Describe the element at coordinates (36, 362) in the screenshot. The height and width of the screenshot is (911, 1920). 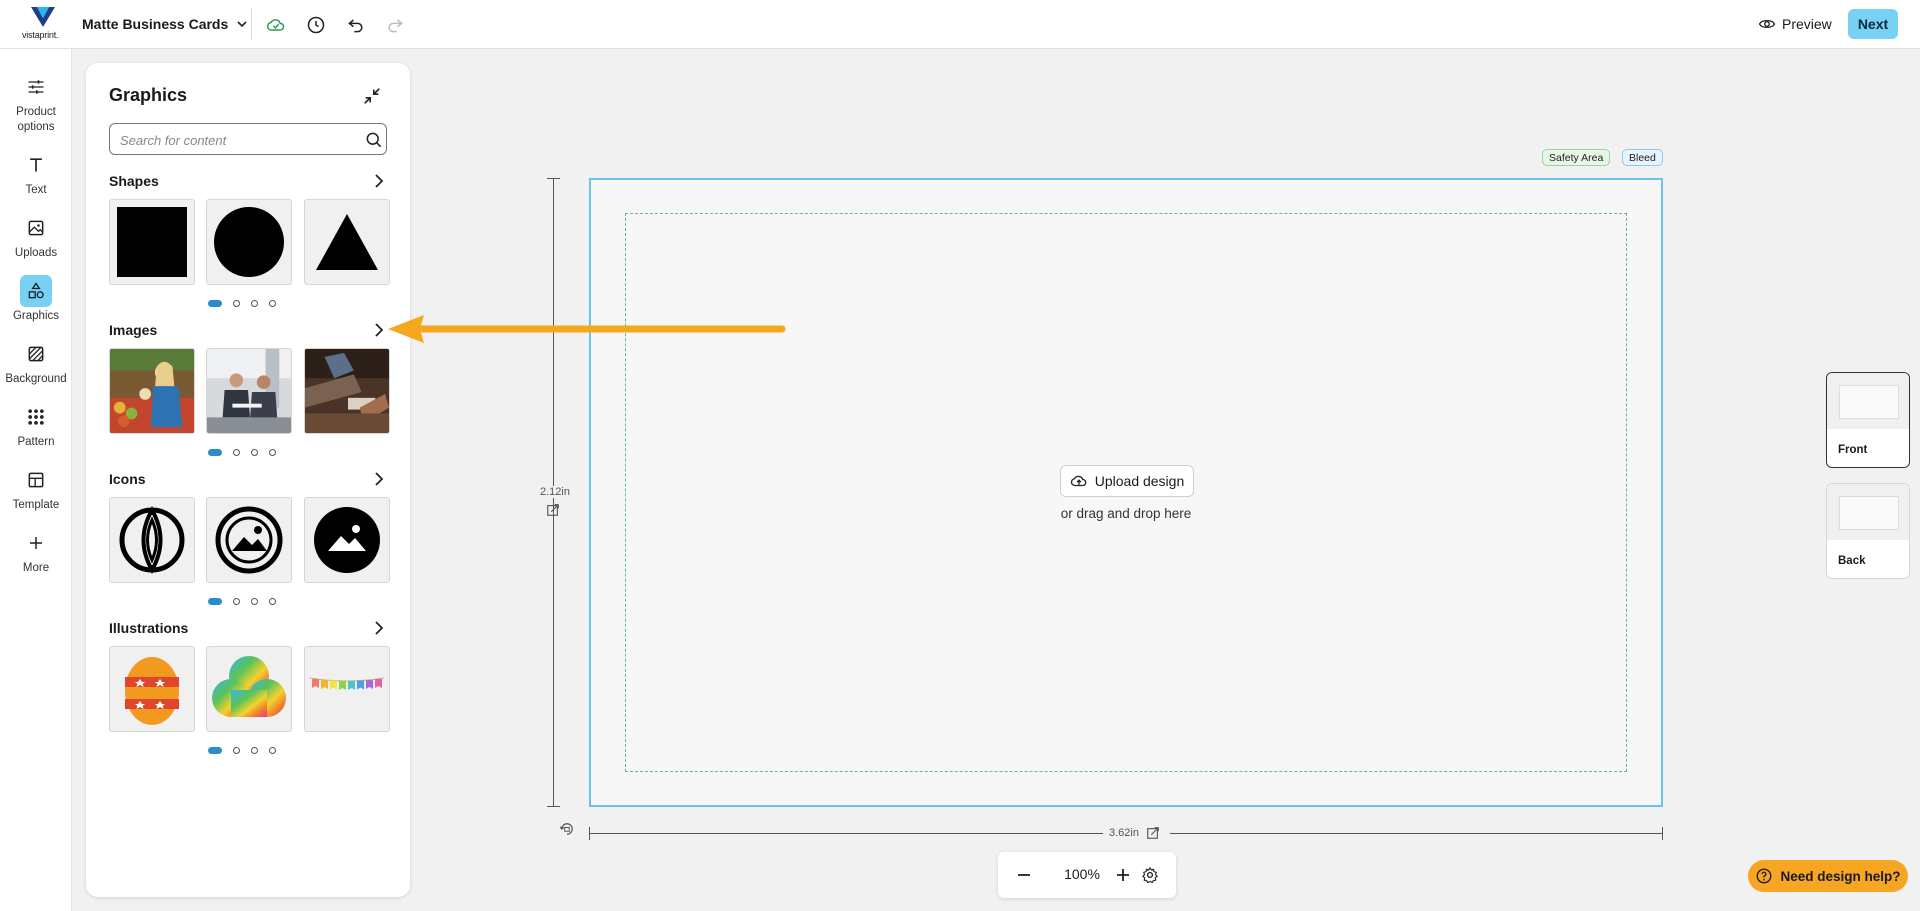
I see `rail-item-background: Background` at that location.